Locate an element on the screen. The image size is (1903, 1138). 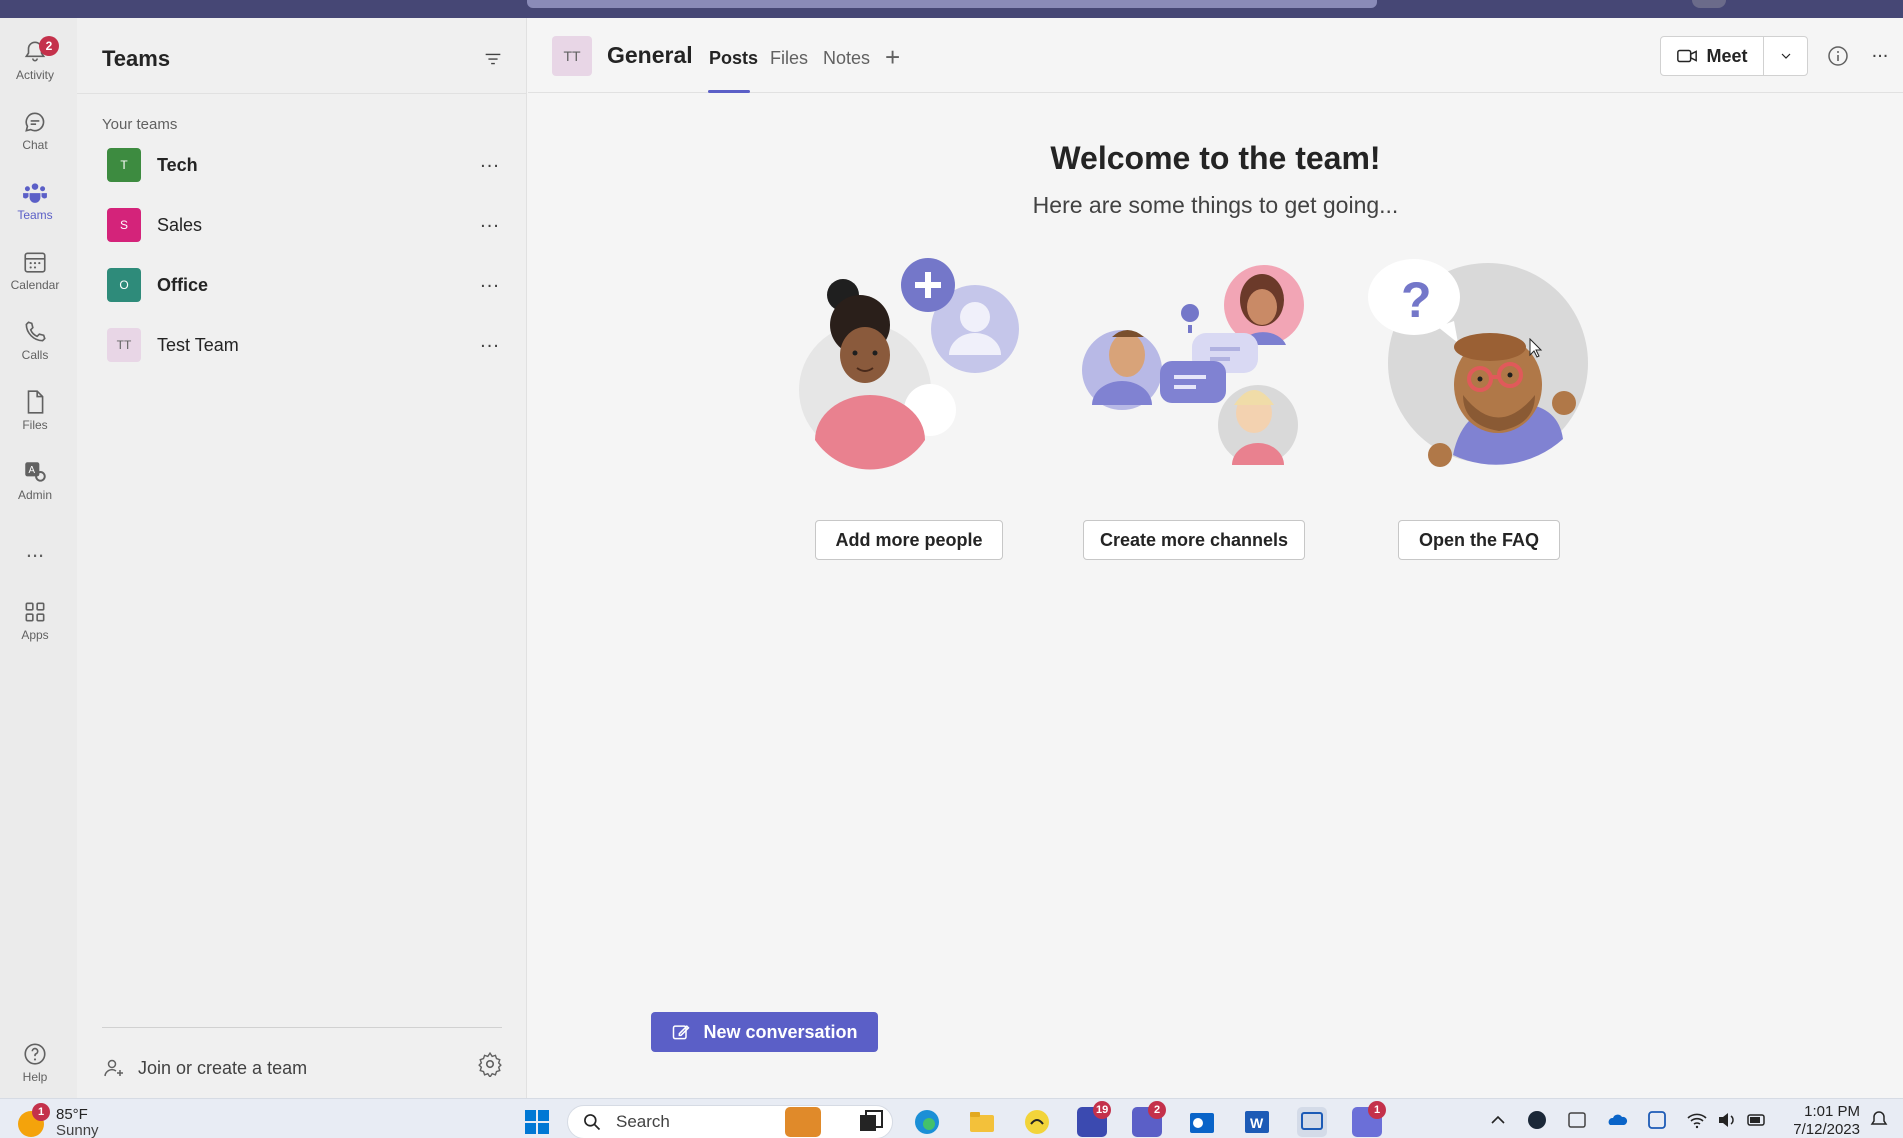
rail-item-teams: Teams is located at coordinates (35, 200).